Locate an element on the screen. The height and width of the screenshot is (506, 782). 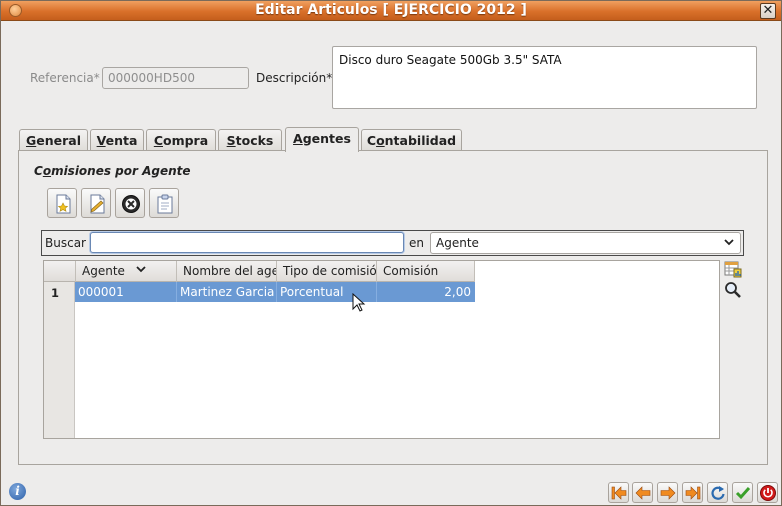
tab-general: General is located at coordinates (53, 140).